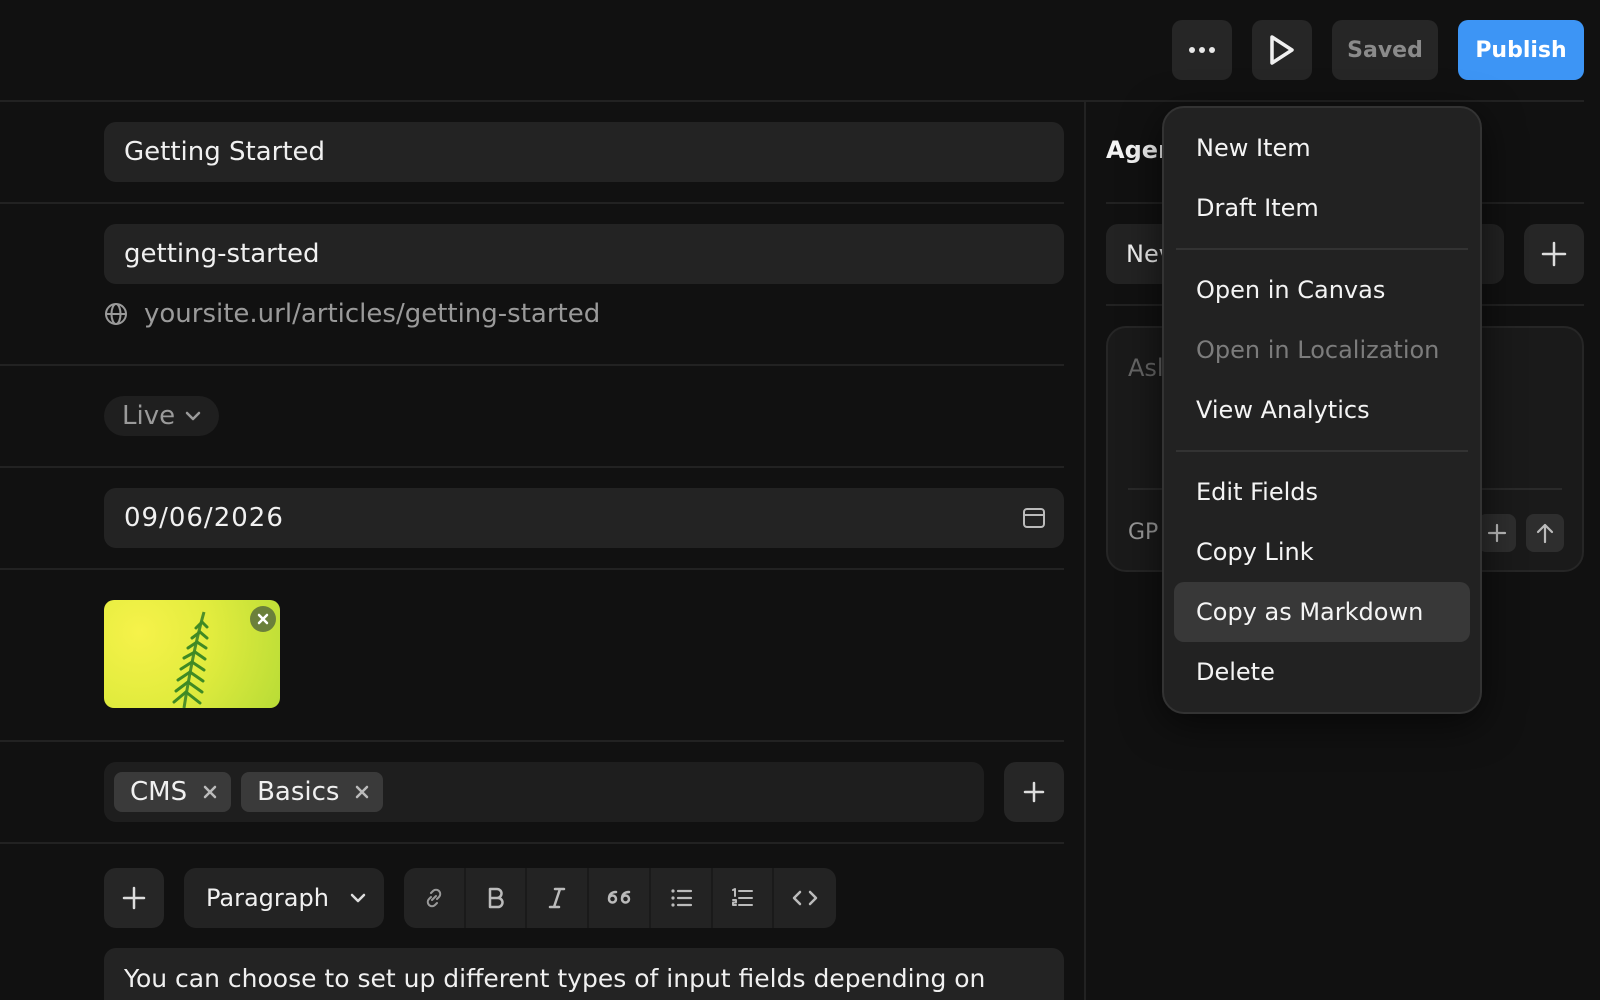  I want to click on add-block-button, so click(134, 898).